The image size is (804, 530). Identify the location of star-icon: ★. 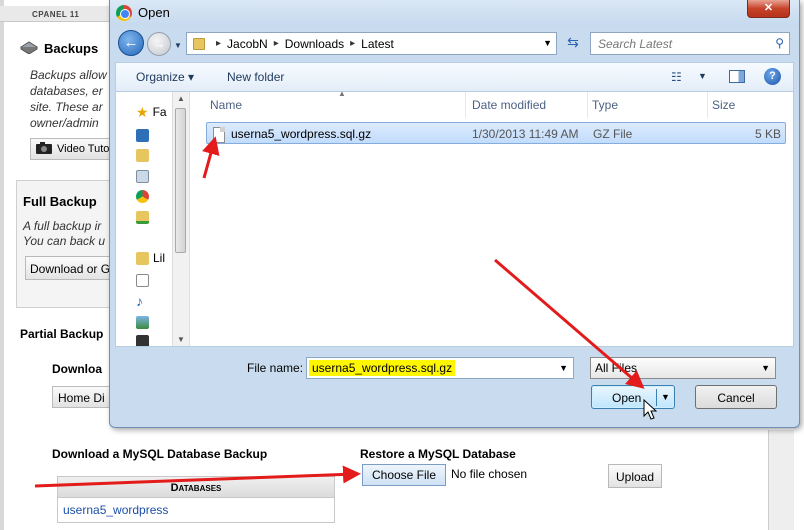
(142, 111).